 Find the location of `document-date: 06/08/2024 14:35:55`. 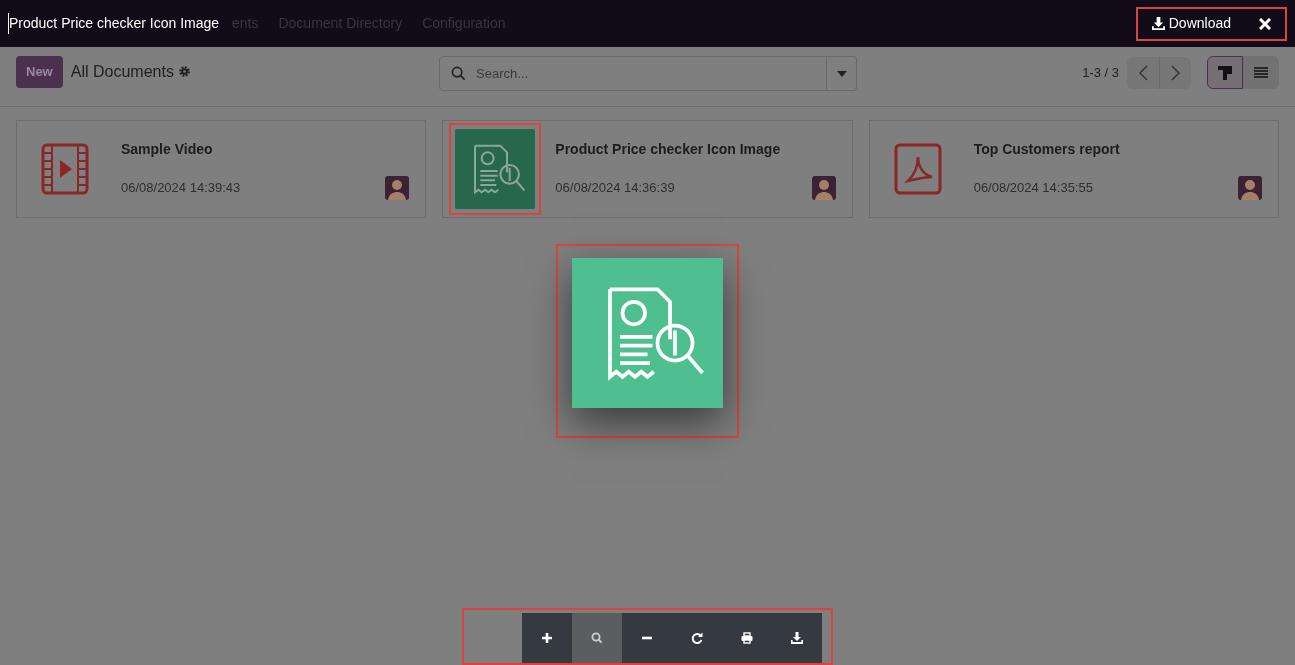

document-date: 06/08/2024 14:35:55 is located at coordinates (1033, 187).